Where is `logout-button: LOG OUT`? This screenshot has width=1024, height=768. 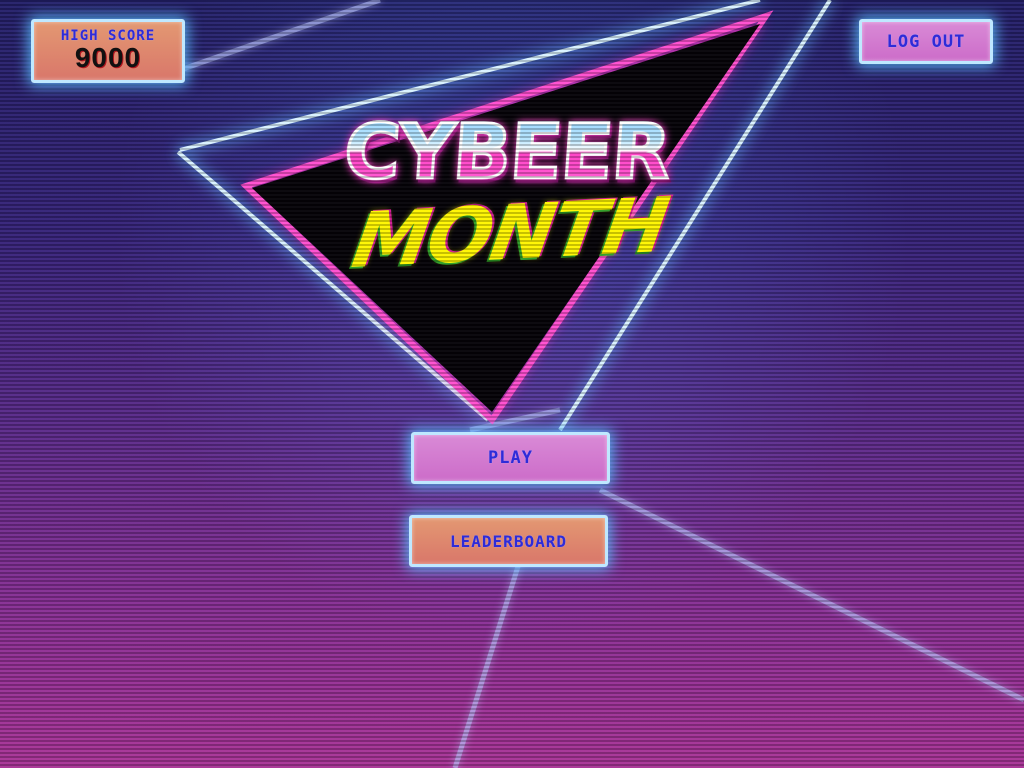
logout-button: LOG OUT is located at coordinates (926, 41).